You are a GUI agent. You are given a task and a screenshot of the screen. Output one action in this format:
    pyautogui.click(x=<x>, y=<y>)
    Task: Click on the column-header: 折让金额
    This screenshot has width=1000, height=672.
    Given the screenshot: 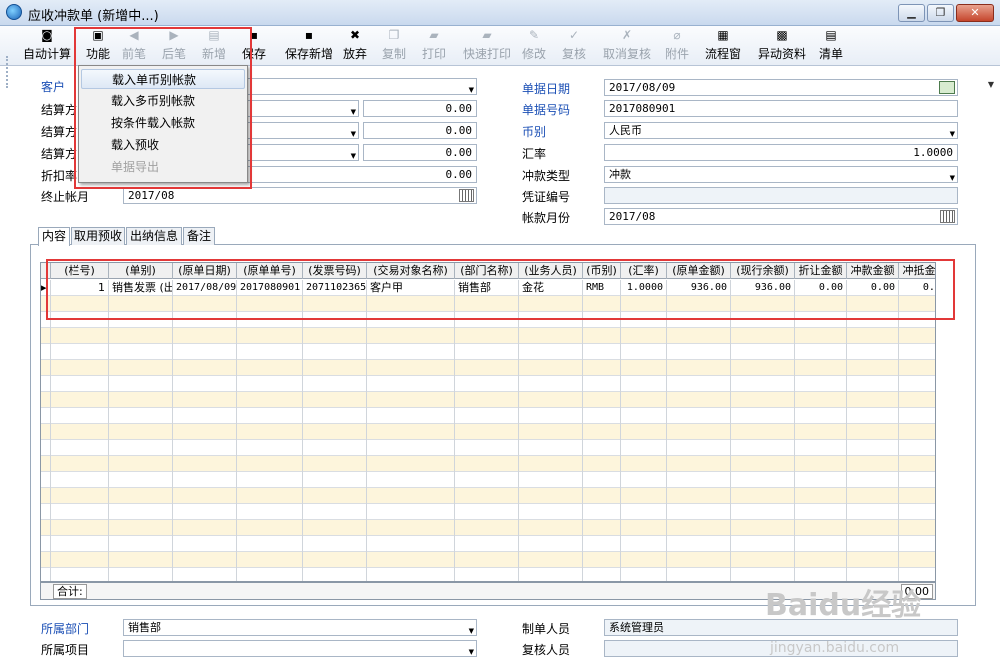 What is the action you would take?
    pyautogui.click(x=821, y=271)
    